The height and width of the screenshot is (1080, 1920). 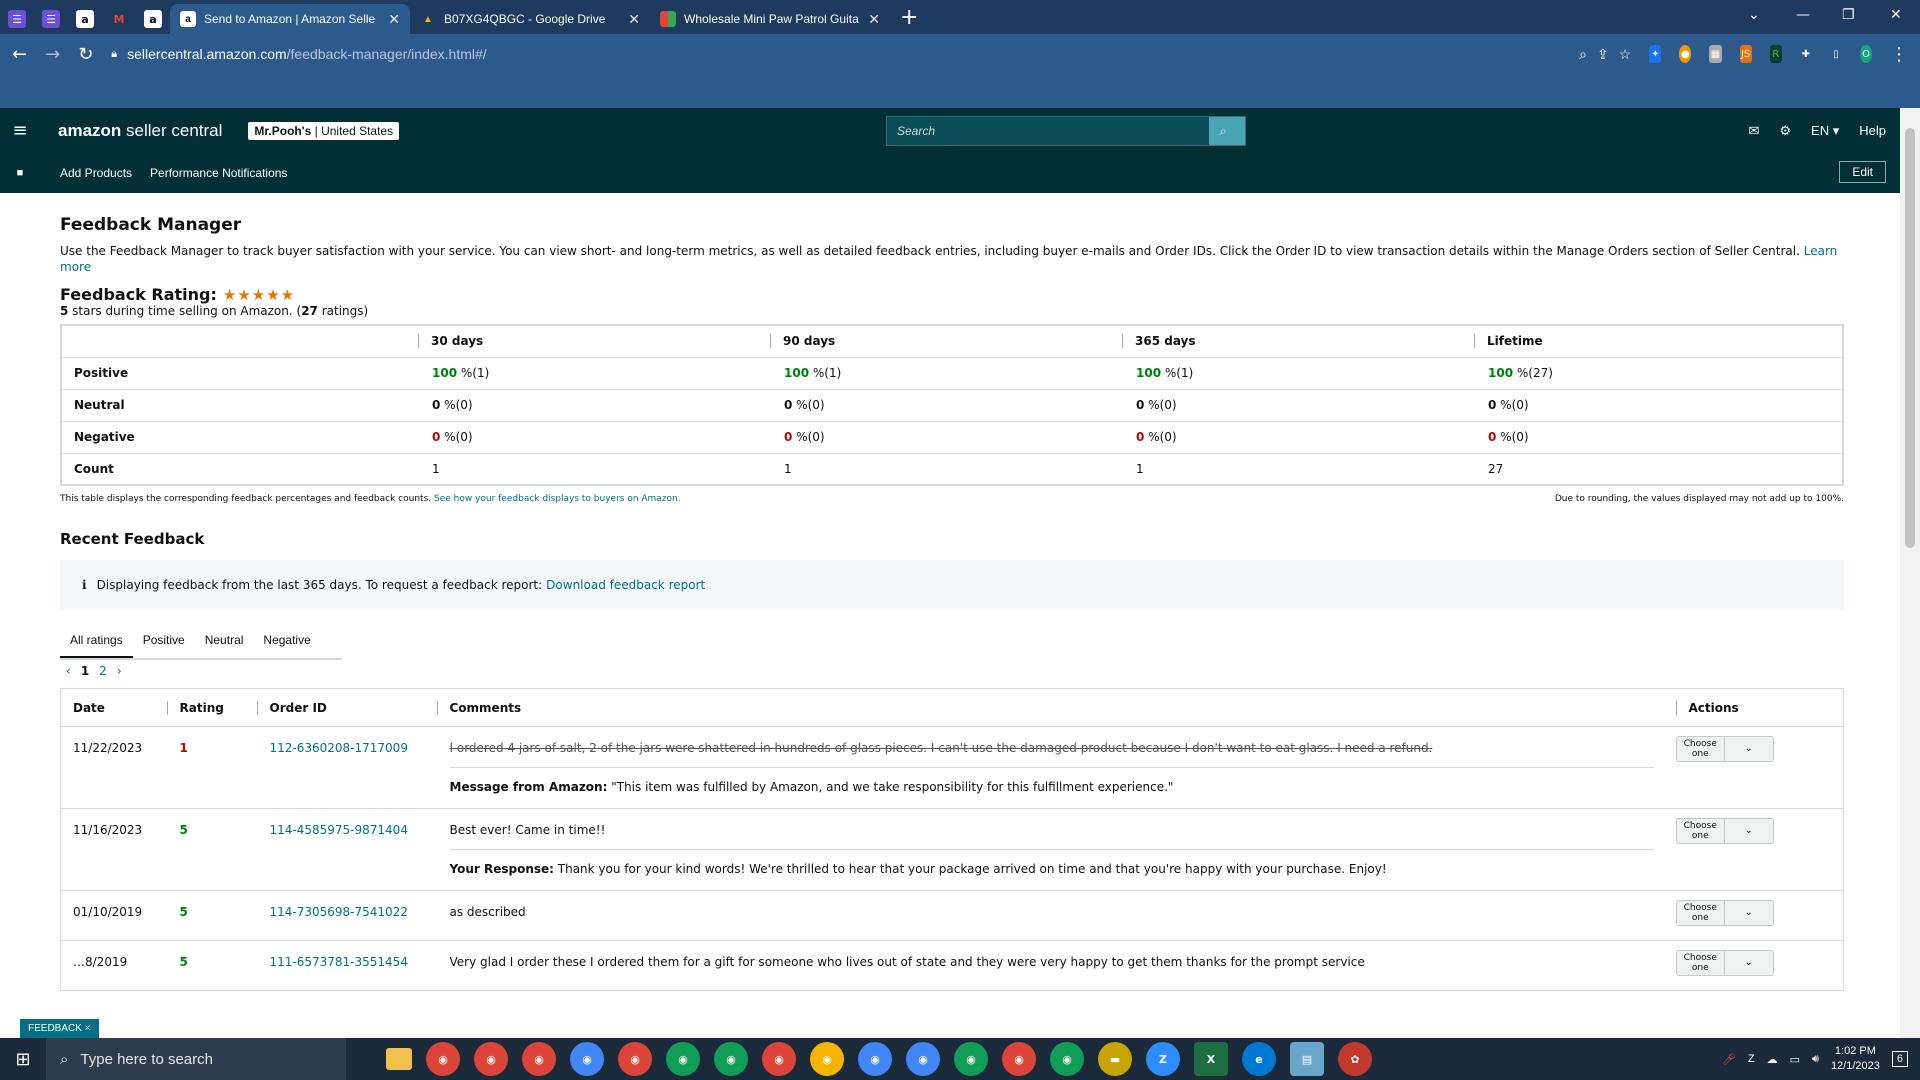 I want to click on store-switcher: Mr.Pooh's | United States, so click(x=324, y=130).